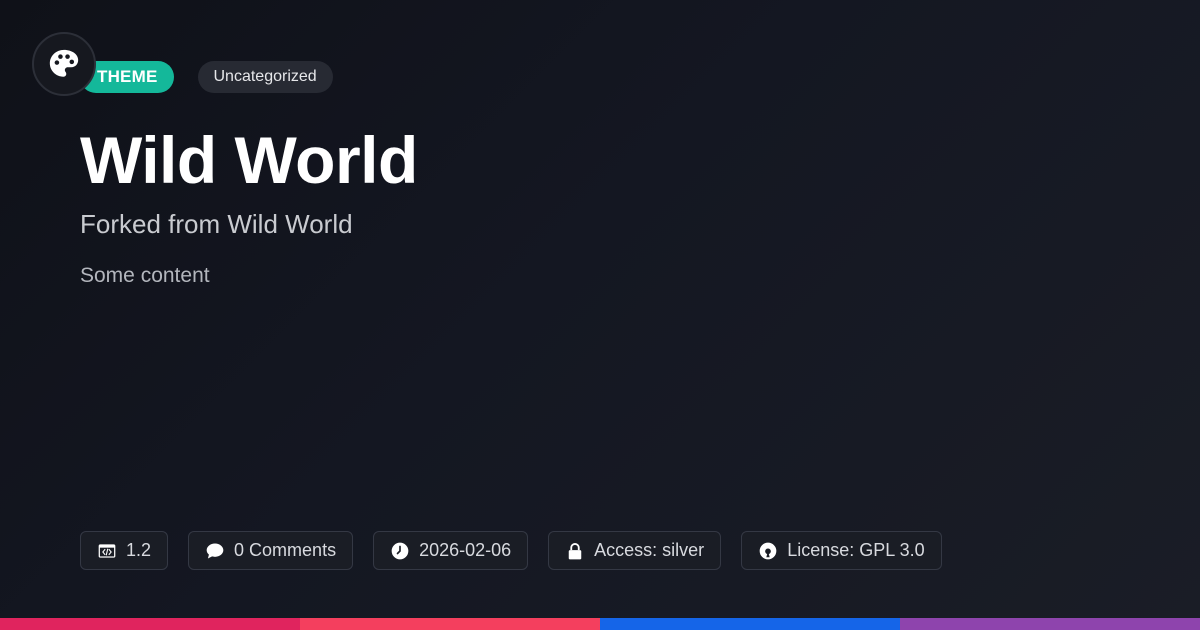 The width and height of the screenshot is (1200, 630). What do you see at coordinates (575, 550) in the screenshot?
I see `lock-icon` at bounding box center [575, 550].